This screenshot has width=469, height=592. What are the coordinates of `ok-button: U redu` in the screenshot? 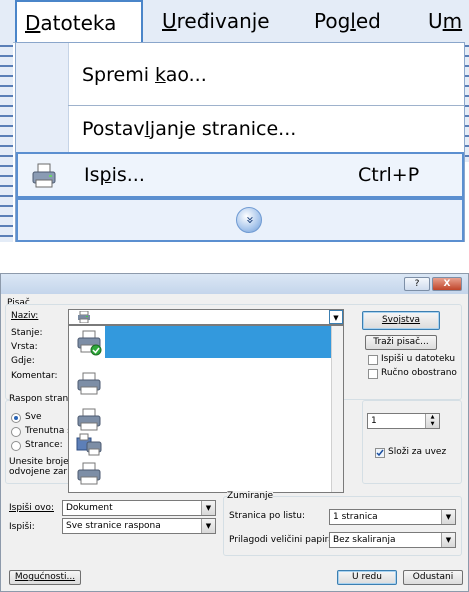 It's located at (367, 577).